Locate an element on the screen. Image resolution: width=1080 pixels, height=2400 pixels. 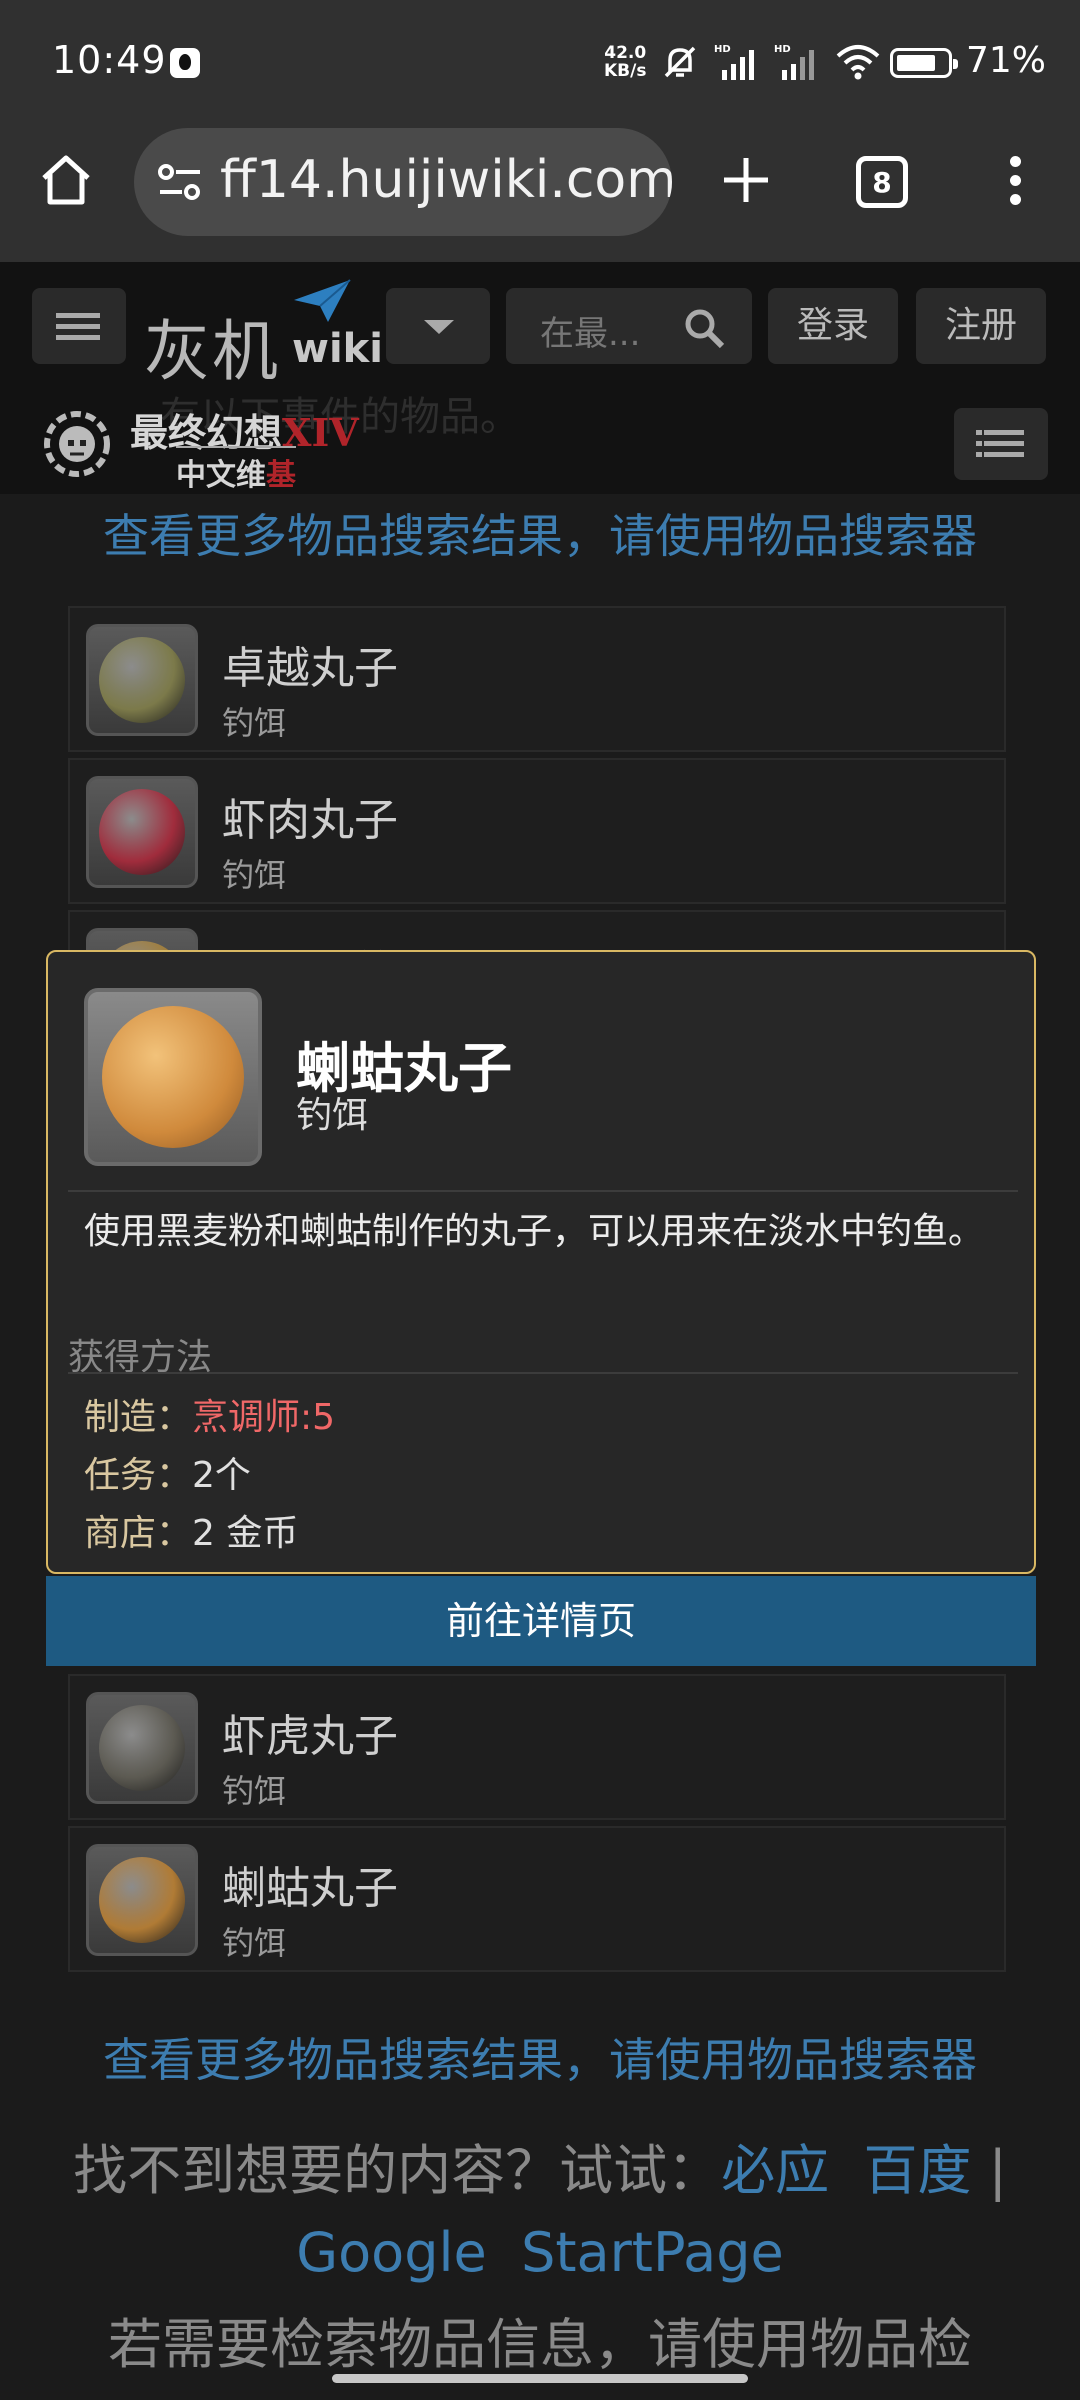
url-text: ff14.huijiwiki.com/ is located at coordinates (446, 180).